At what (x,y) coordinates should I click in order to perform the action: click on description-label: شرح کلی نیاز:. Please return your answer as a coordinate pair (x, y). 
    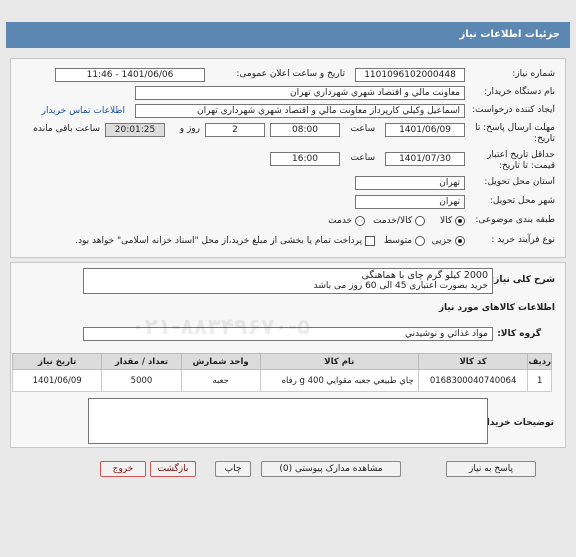
    Looking at the image, I should click on (522, 280).